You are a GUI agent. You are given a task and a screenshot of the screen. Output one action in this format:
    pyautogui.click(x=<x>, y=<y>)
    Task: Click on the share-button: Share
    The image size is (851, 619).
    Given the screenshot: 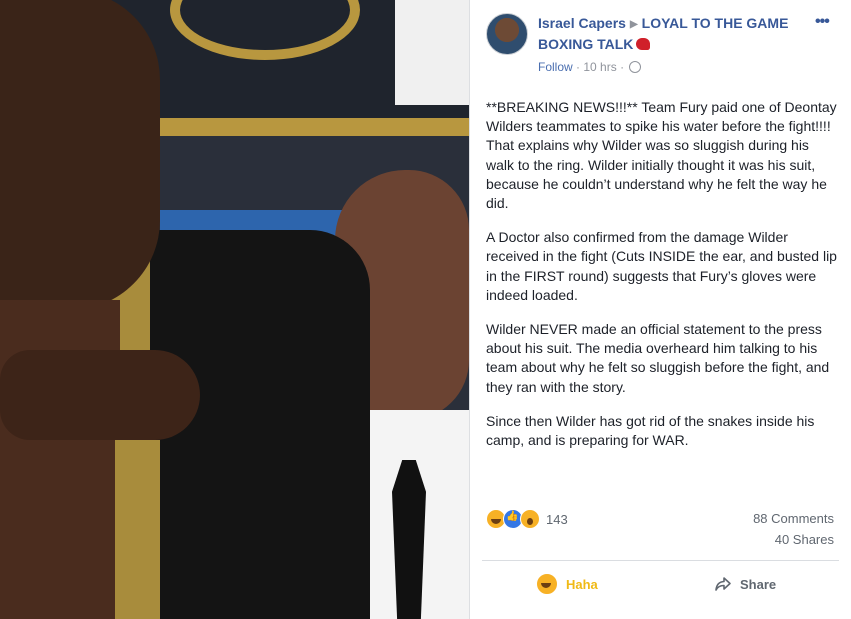 What is the action you would take?
    pyautogui.click(x=745, y=584)
    